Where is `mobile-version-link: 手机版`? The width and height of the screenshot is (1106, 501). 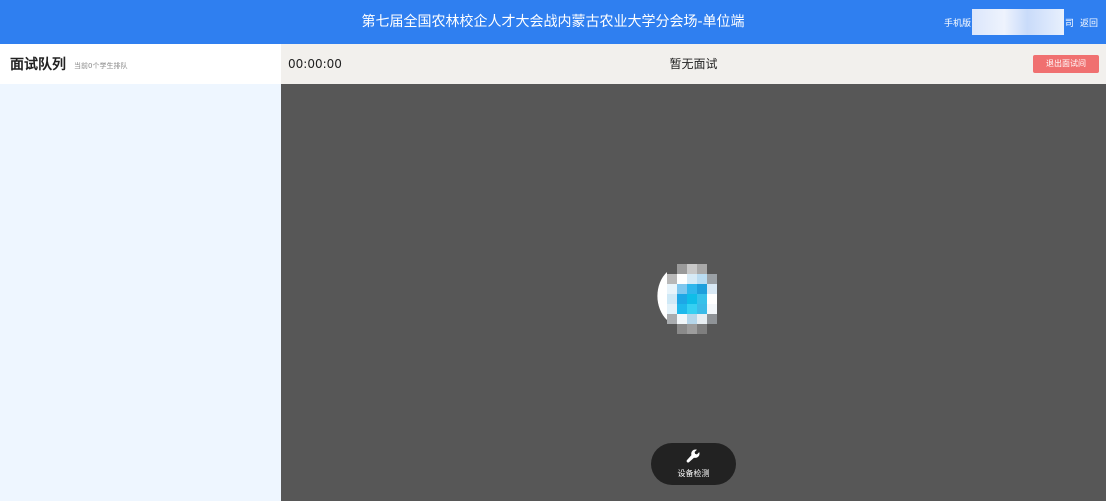
mobile-version-link: 手机版 is located at coordinates (957, 22).